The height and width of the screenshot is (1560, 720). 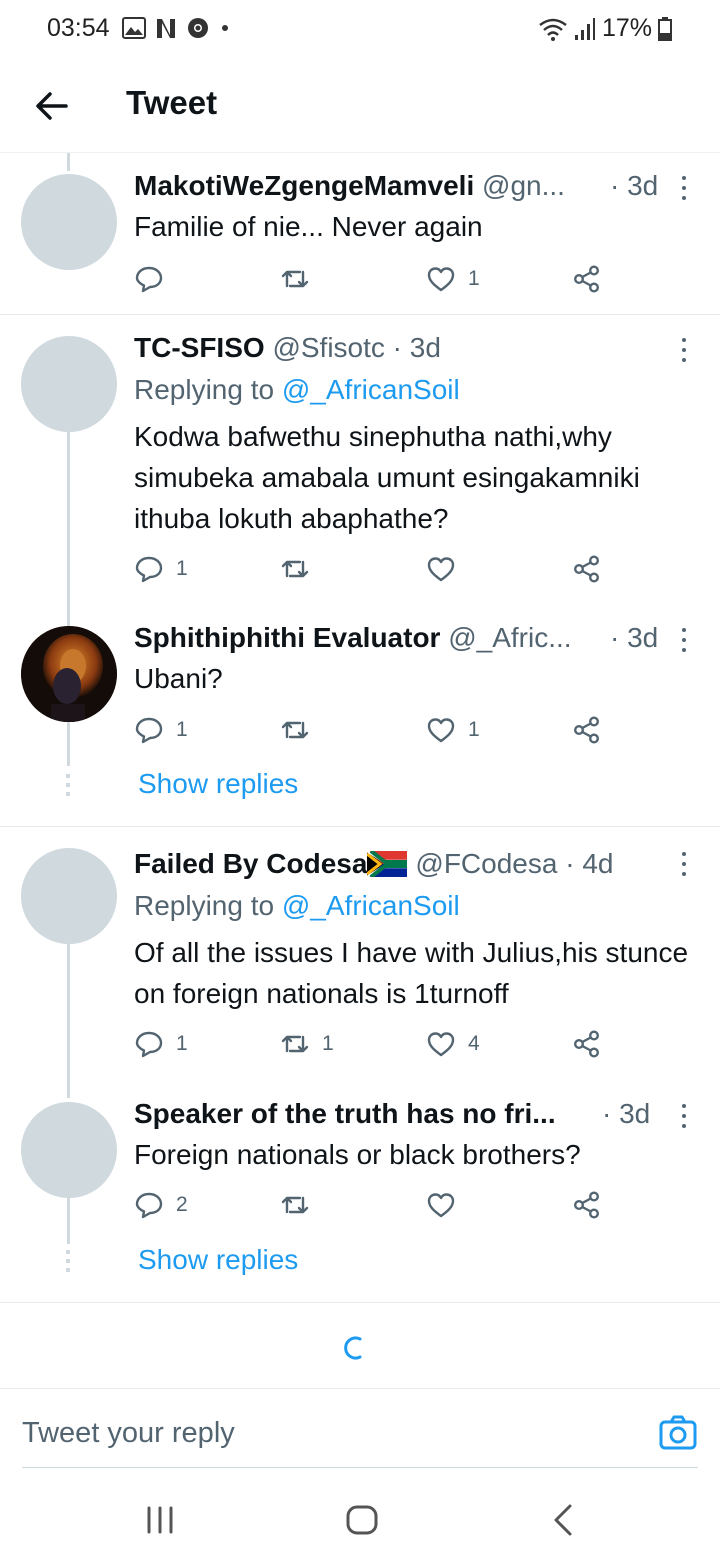 I want to click on user-handle: @Sfisotc · 3d, so click(x=356, y=347).